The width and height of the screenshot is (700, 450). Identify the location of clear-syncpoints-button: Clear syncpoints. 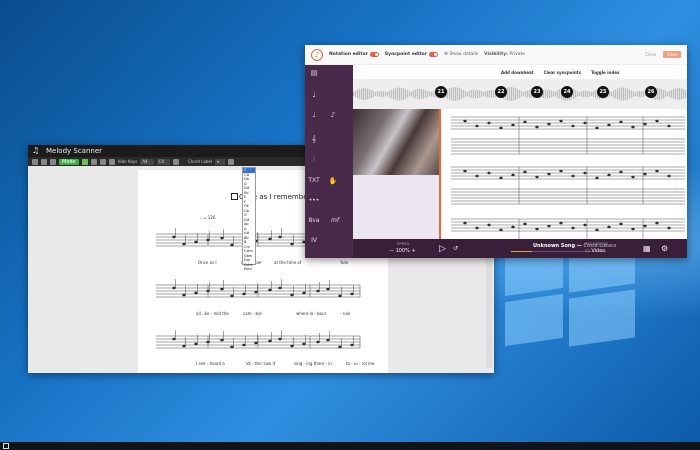
(562, 72).